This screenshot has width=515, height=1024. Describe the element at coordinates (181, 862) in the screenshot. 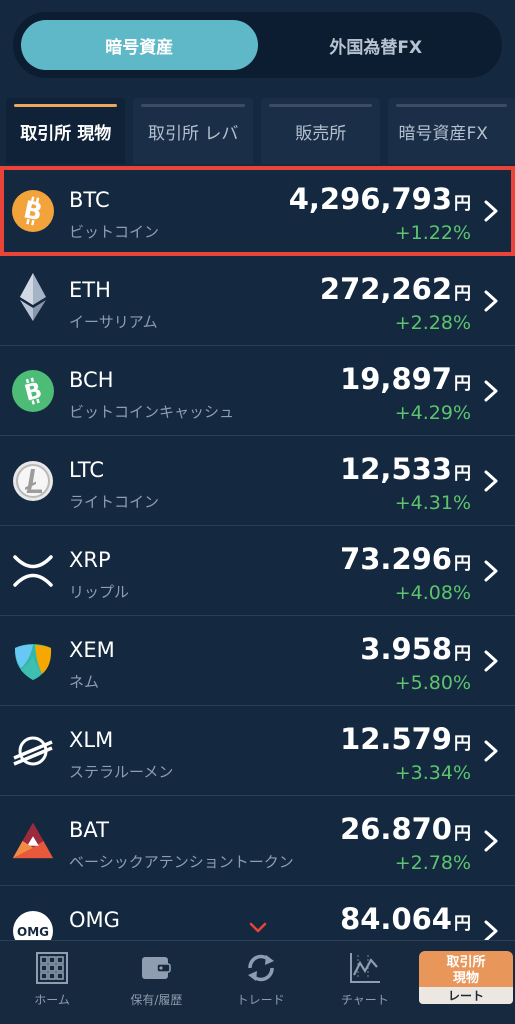

I see `coin-name: ベーシックアテンショントークン` at that location.